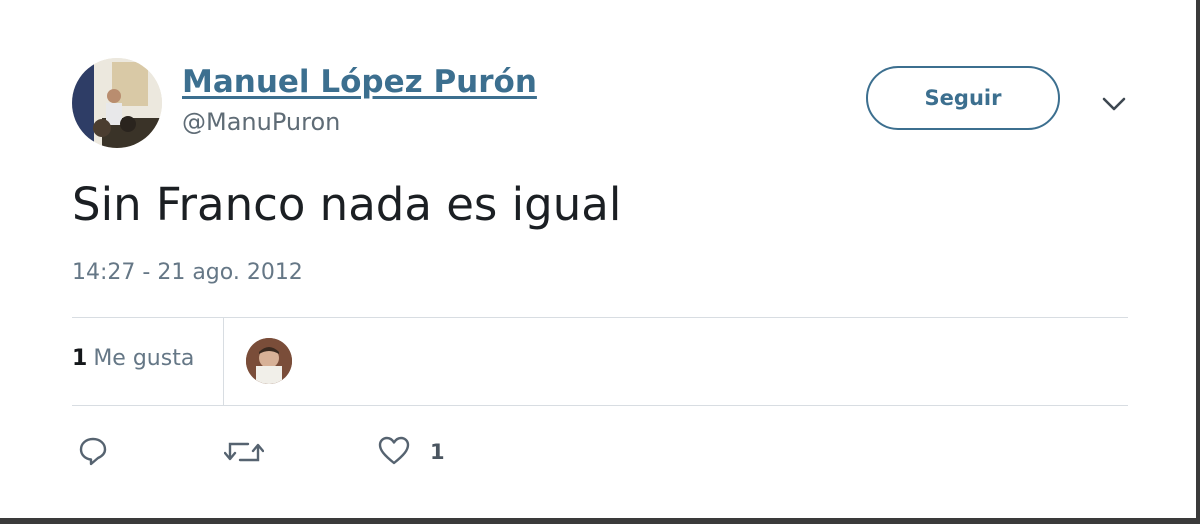 The height and width of the screenshot is (524, 1200). I want to click on tweet-text: Sin Franco nada es igual, so click(347, 204).